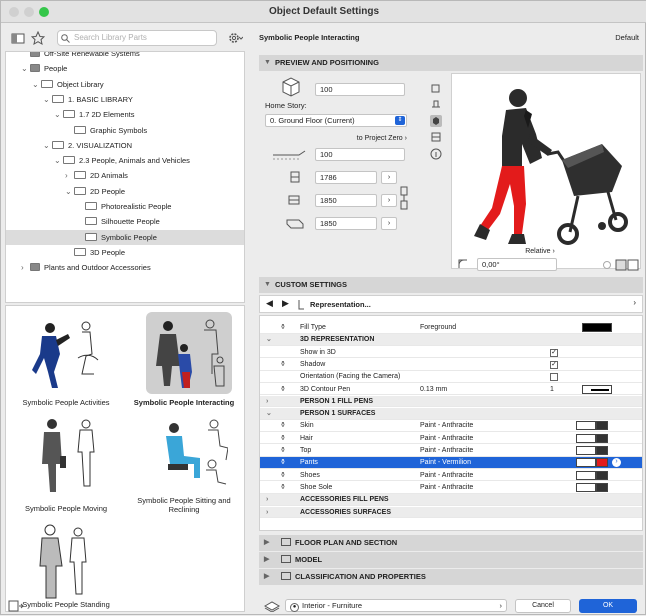 The width and height of the screenshot is (646, 616). Describe the element at coordinates (451, 390) in the screenshot. I see `param-row: ⚱ 3D Contour Pen 0.13 mm 1` at that location.